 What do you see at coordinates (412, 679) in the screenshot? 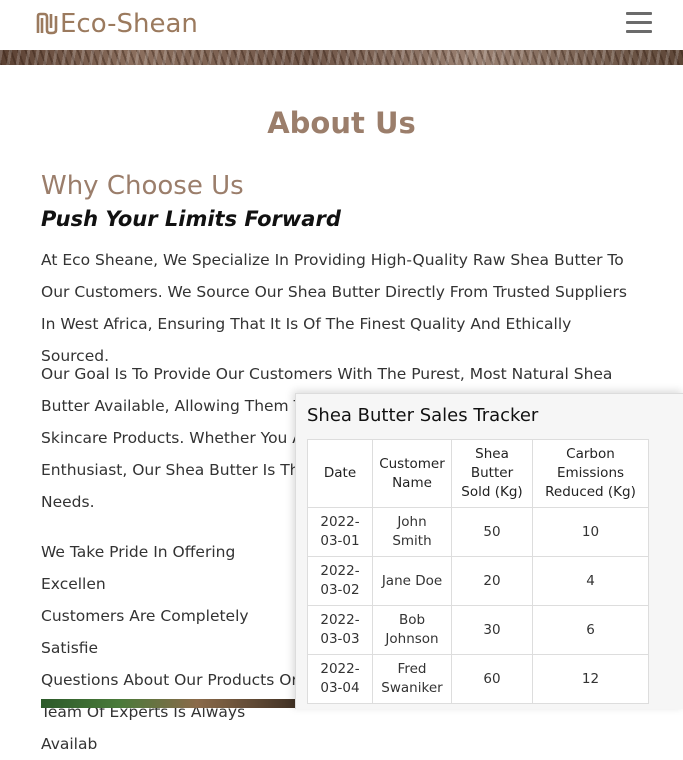
I see `cell-customer: Fred Swaniker` at bounding box center [412, 679].